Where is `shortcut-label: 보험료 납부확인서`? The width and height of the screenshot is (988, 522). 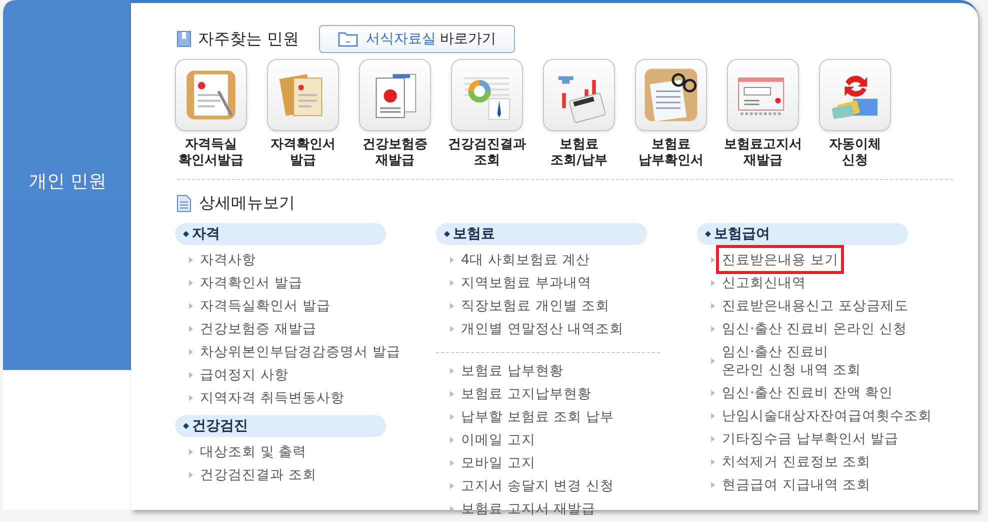
shortcut-label: 보험료 납부확인서 is located at coordinates (671, 153).